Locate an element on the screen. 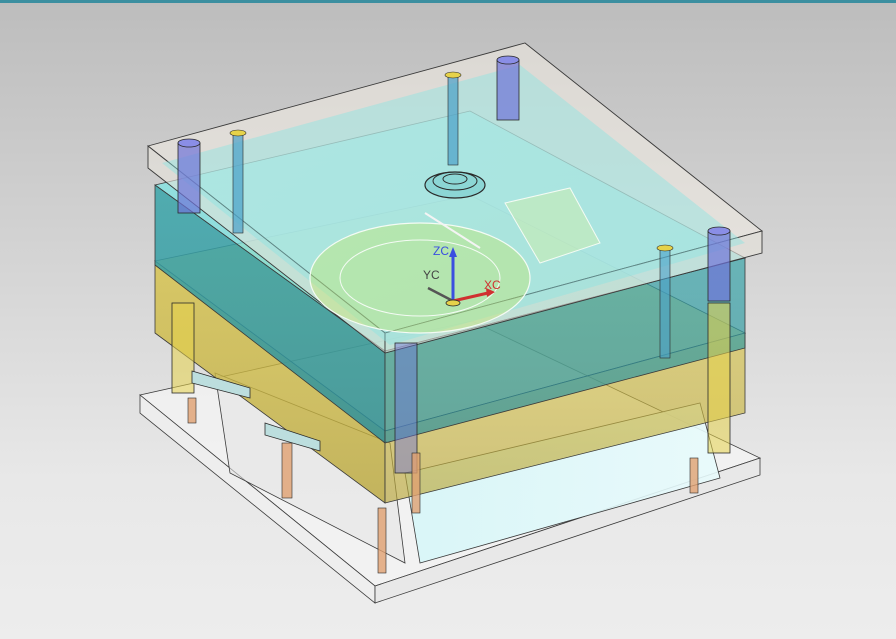 This screenshot has width=896, height=639. z-axis-label: ZC is located at coordinates (441, 251).